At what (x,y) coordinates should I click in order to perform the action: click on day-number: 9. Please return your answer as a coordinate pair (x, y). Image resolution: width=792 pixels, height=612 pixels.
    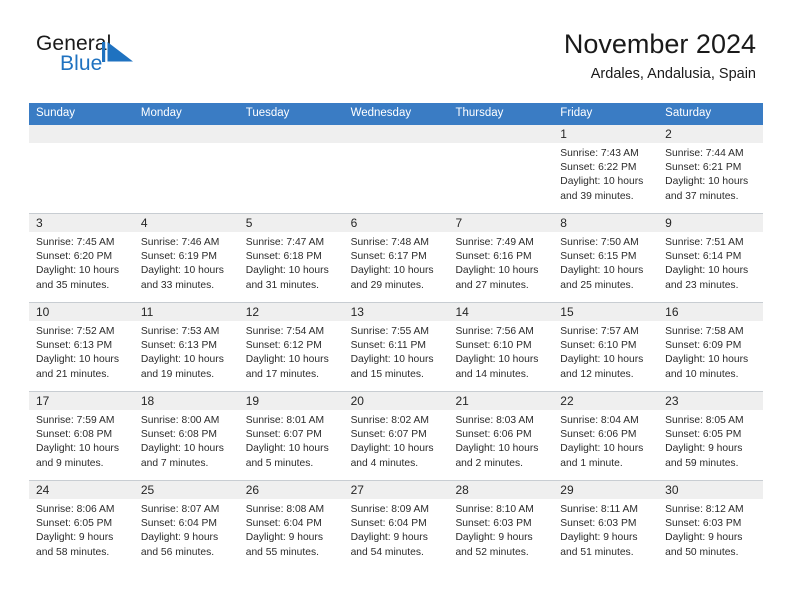
    Looking at the image, I should click on (711, 223).